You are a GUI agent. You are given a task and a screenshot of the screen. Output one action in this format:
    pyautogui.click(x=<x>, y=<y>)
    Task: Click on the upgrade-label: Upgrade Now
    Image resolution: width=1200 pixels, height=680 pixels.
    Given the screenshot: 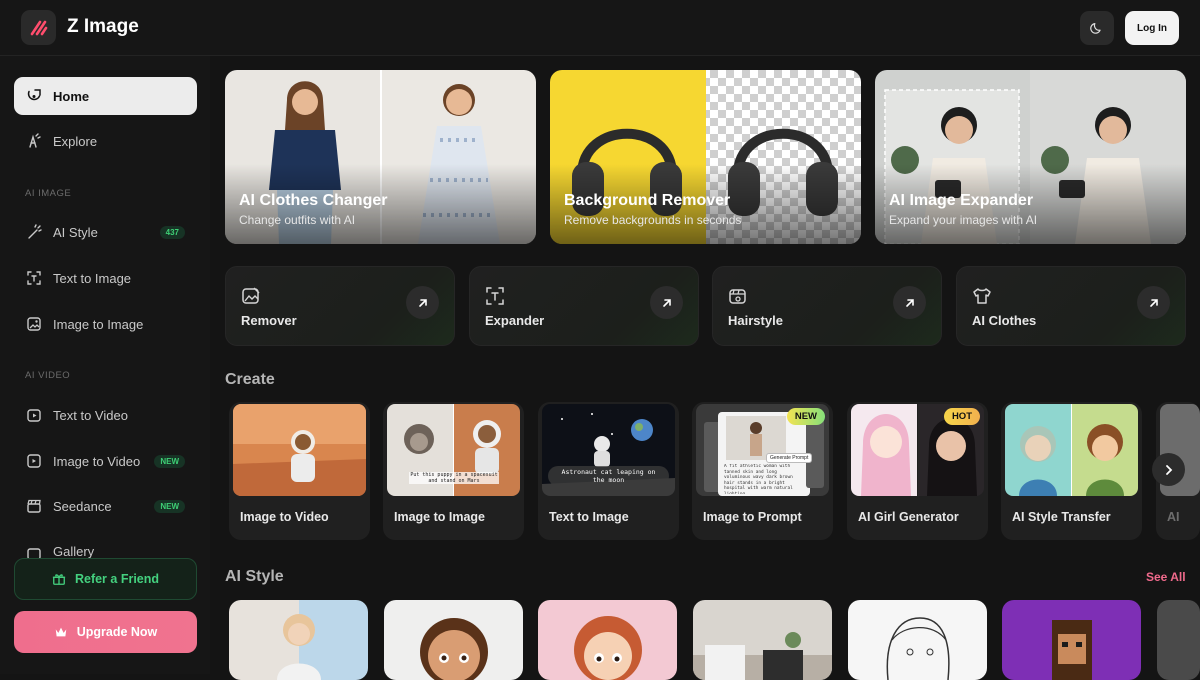 What is the action you would take?
    pyautogui.click(x=117, y=632)
    